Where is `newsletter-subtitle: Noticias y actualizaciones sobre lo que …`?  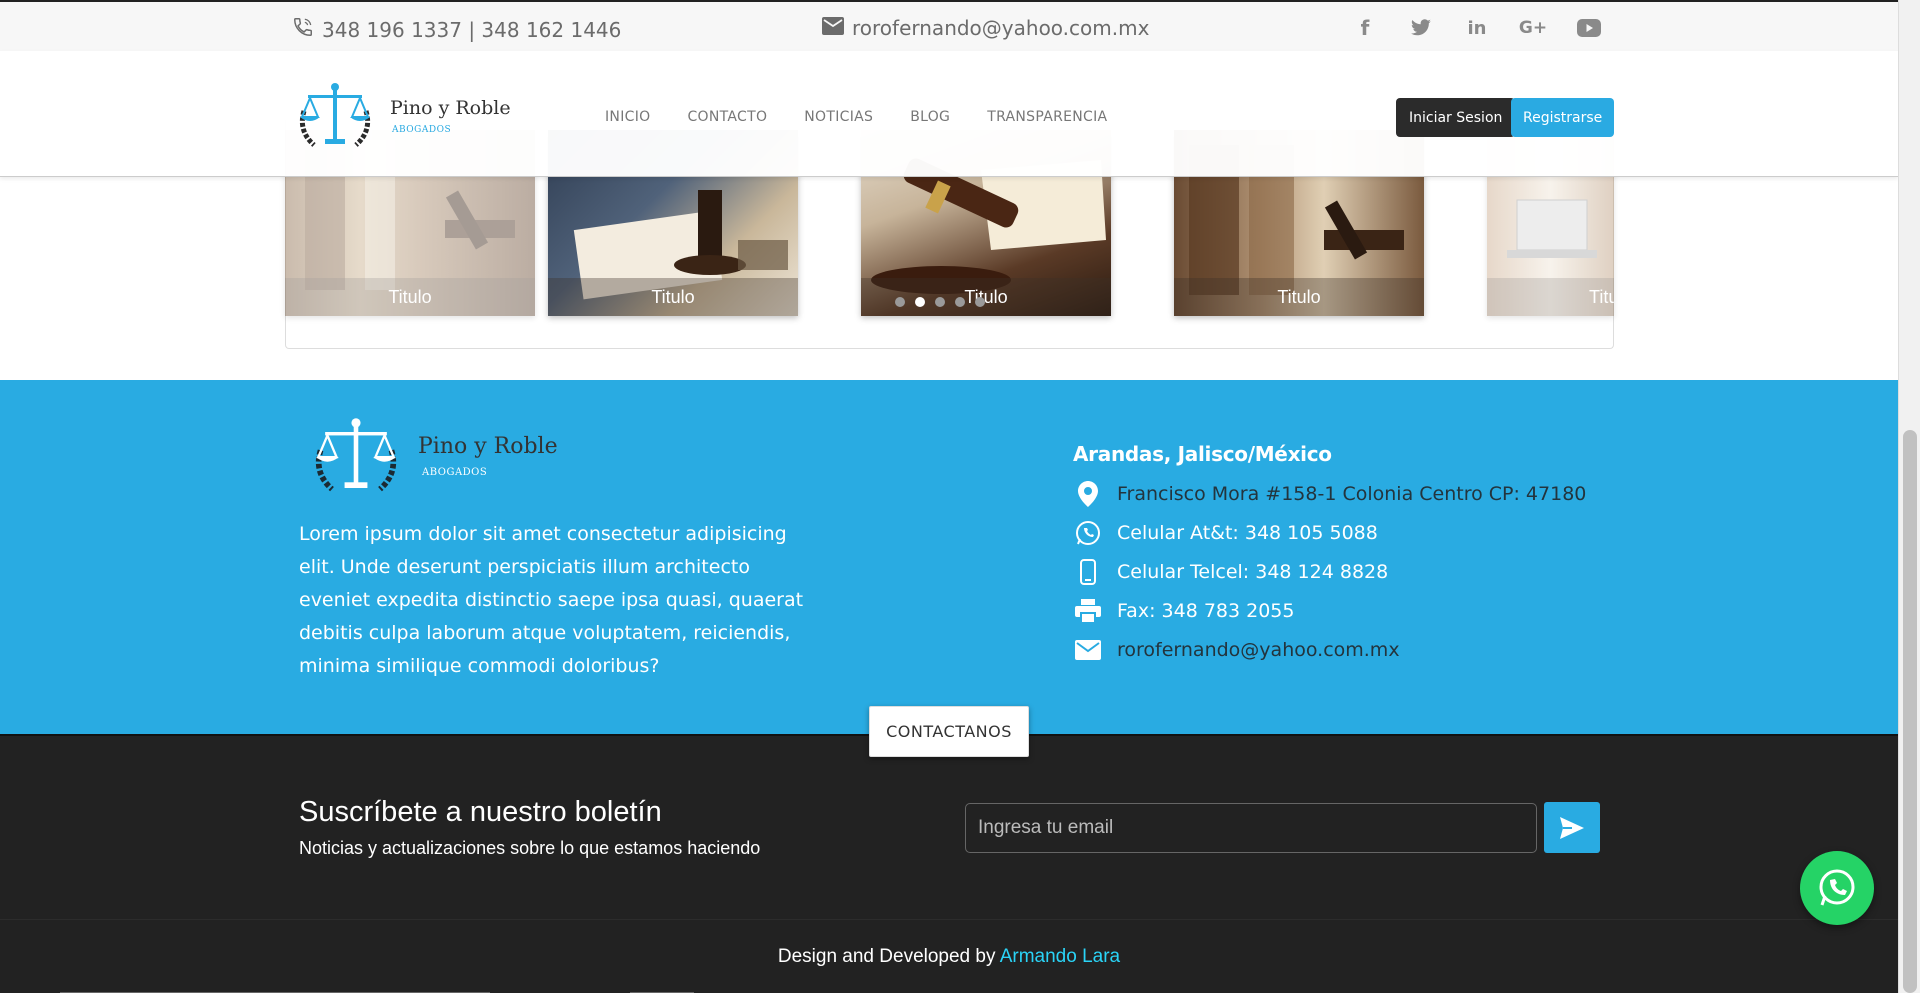
newsletter-subtitle: Noticias y actualizaciones sobre lo que … is located at coordinates (530, 848).